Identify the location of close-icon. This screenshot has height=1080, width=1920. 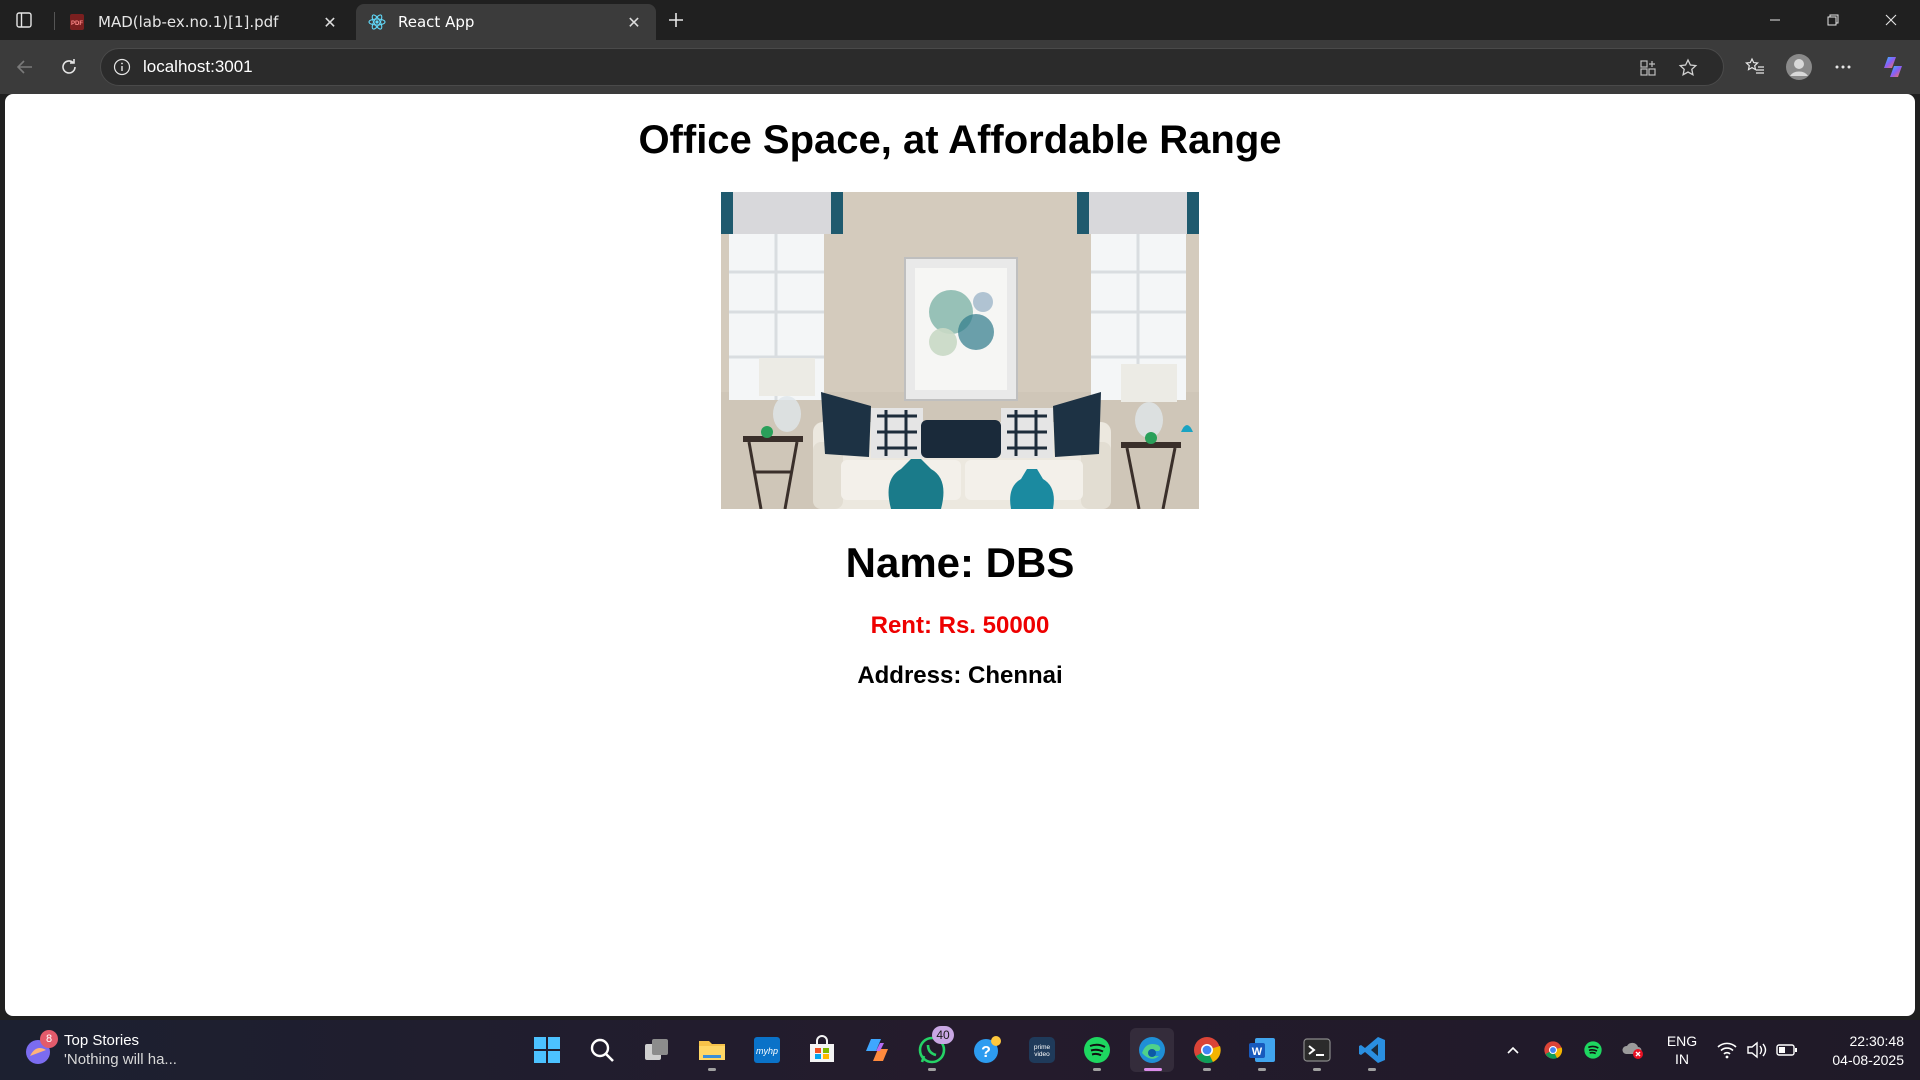
(1891, 20).